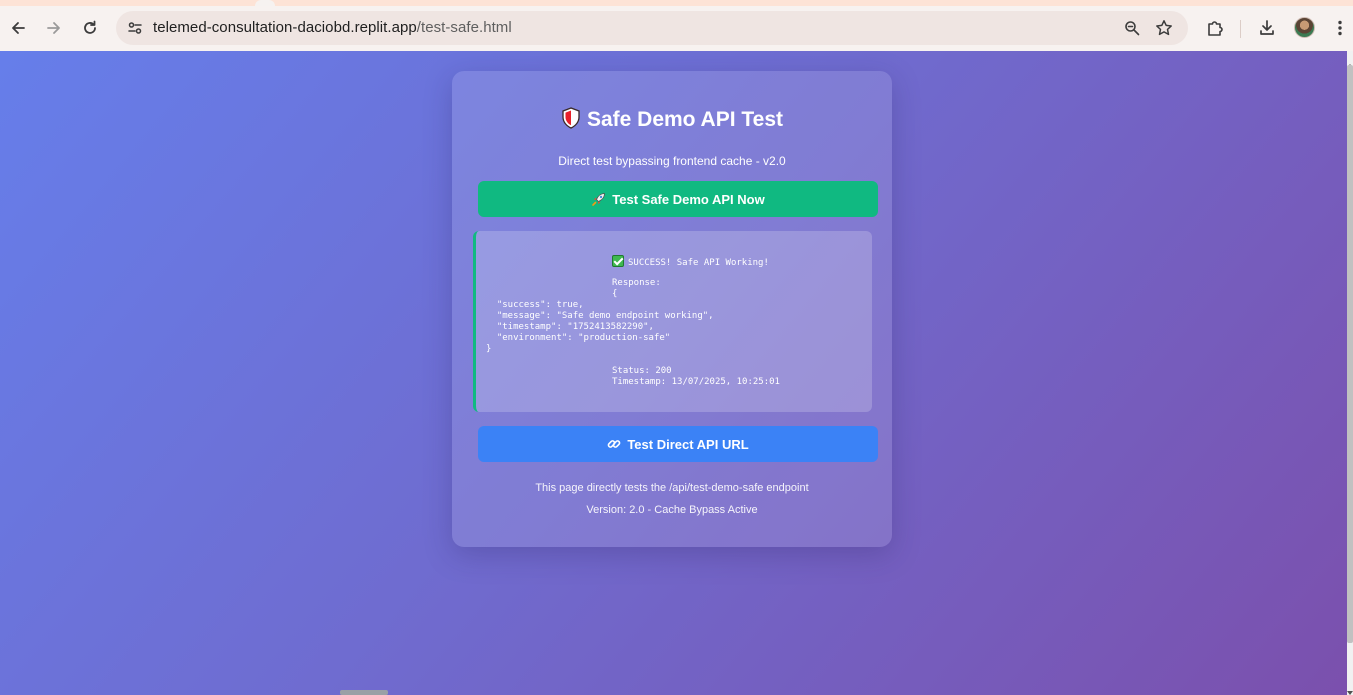 The height and width of the screenshot is (695, 1353). What do you see at coordinates (615, 294) in the screenshot?
I see `json-open: {` at bounding box center [615, 294].